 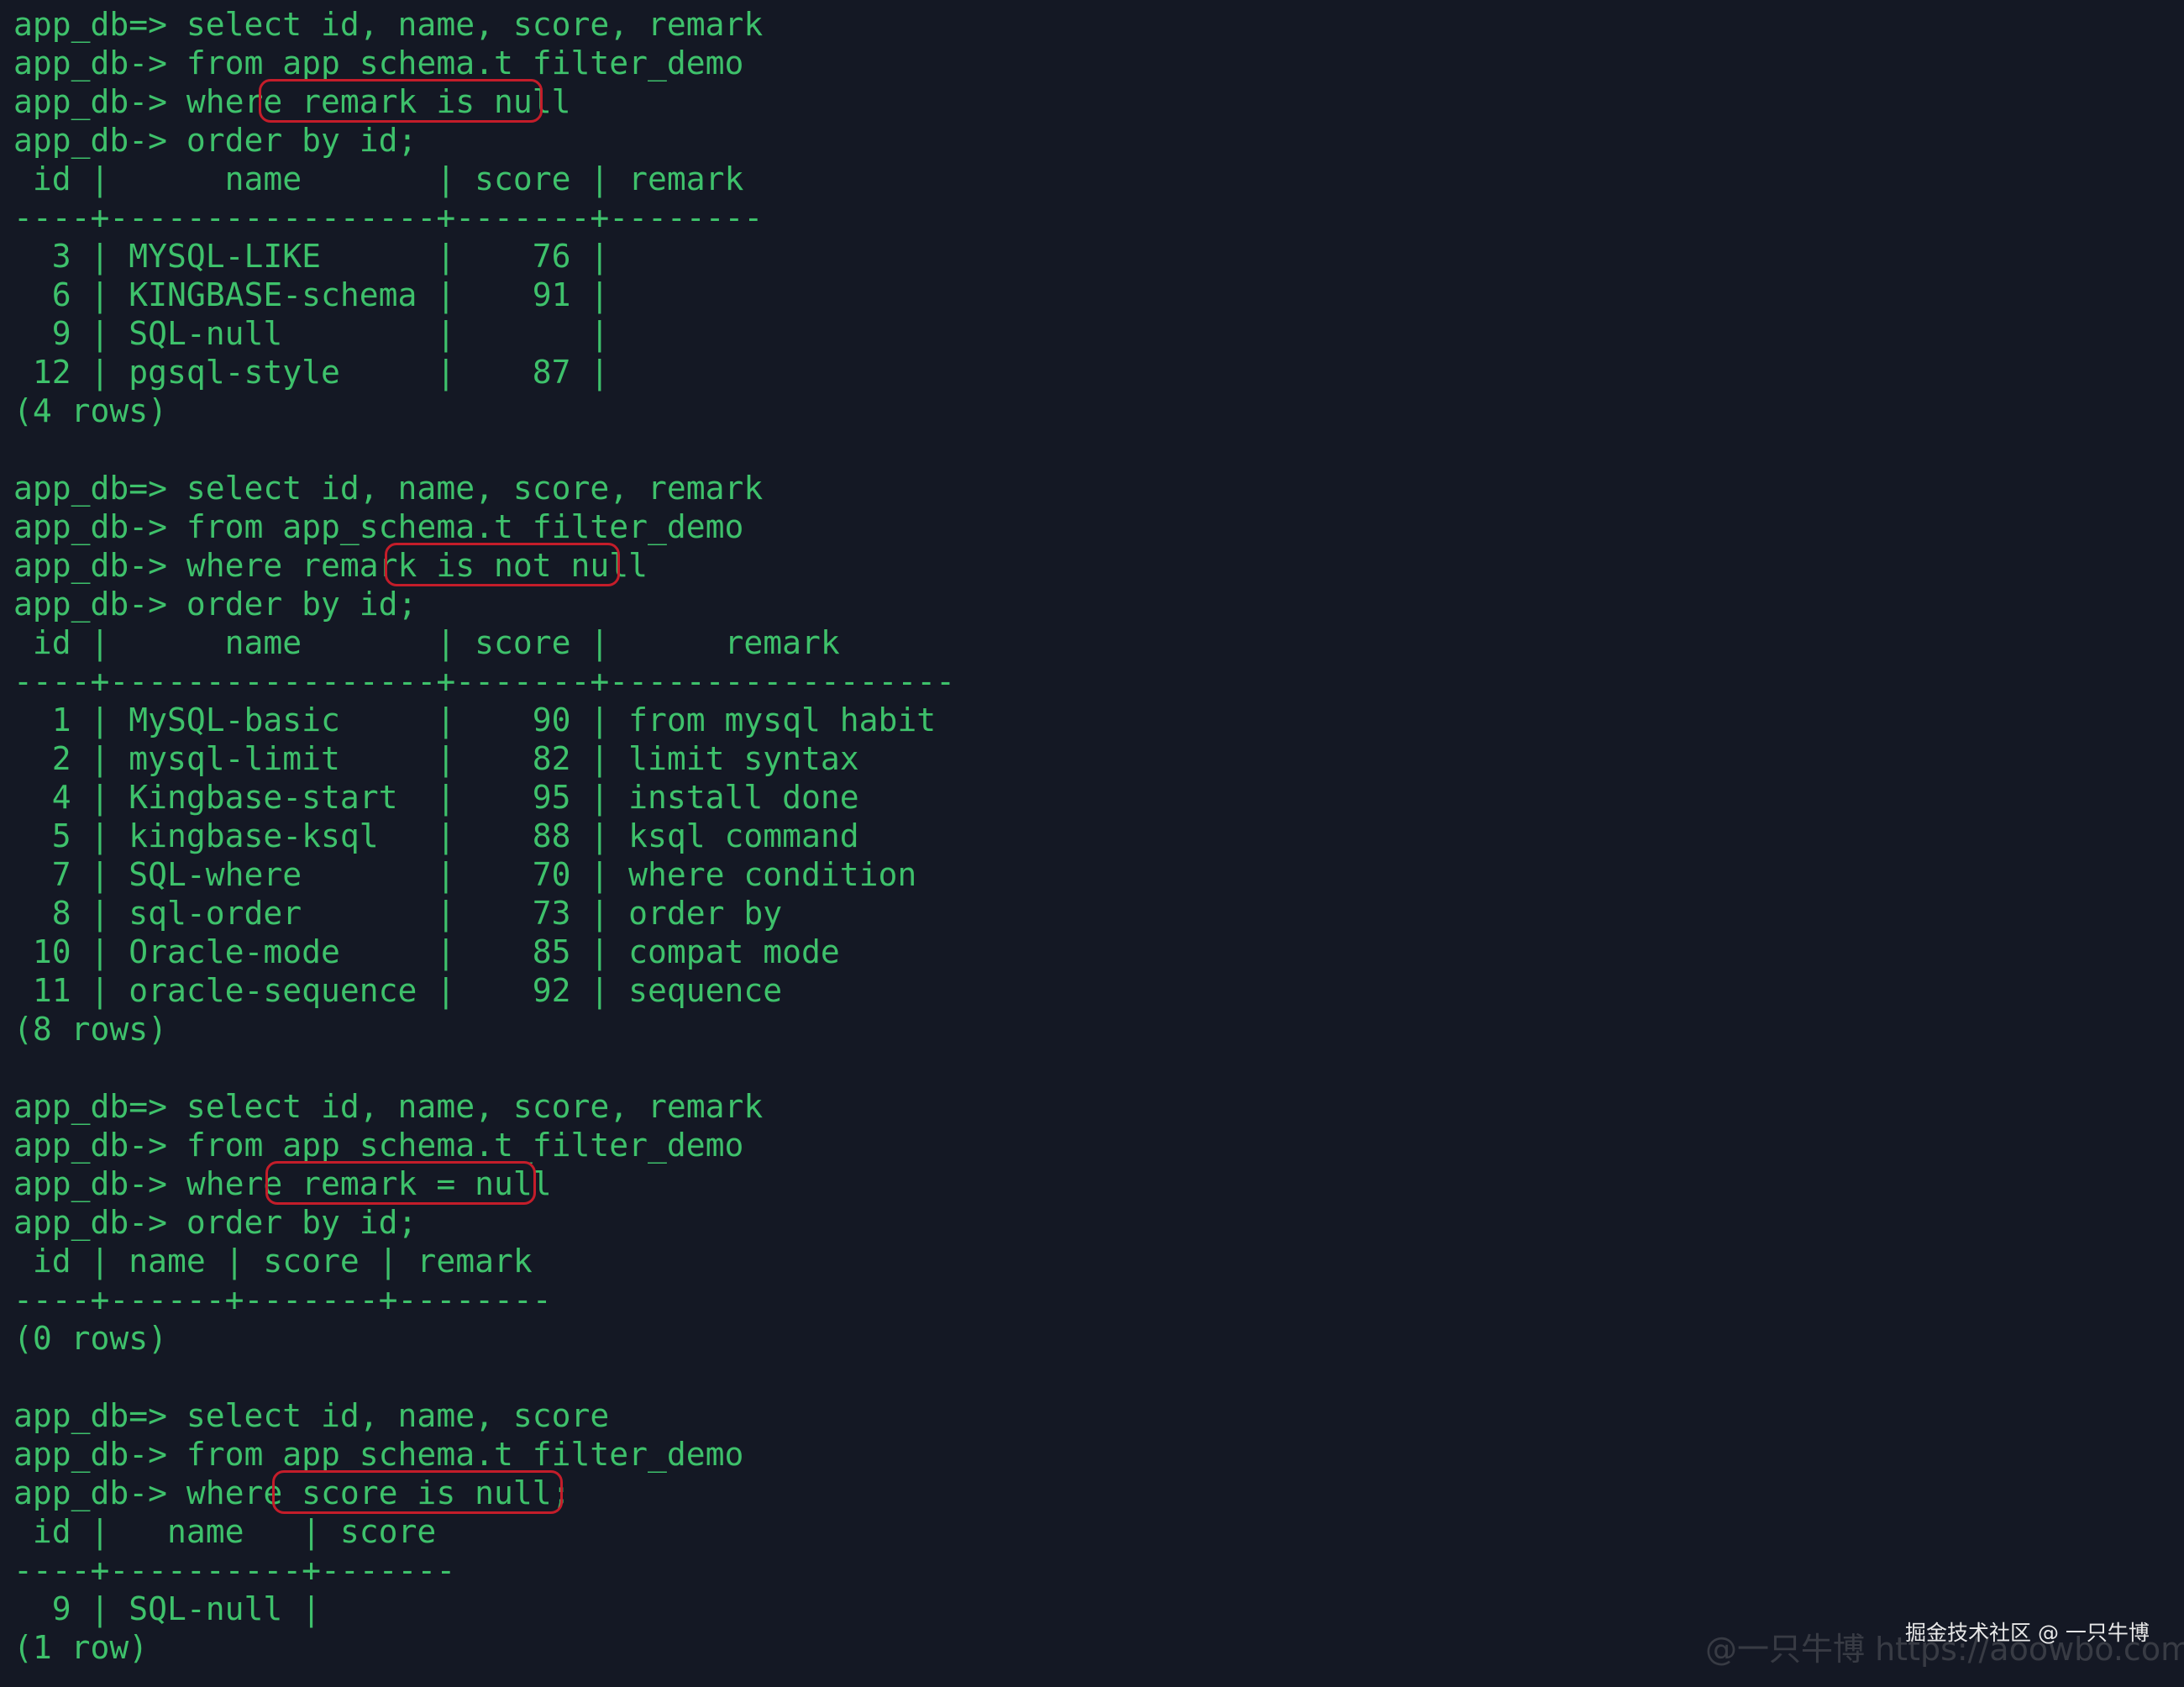 I want to click on table-row: 6 | KINGBASE-schema | 91 |, so click(x=311, y=294).